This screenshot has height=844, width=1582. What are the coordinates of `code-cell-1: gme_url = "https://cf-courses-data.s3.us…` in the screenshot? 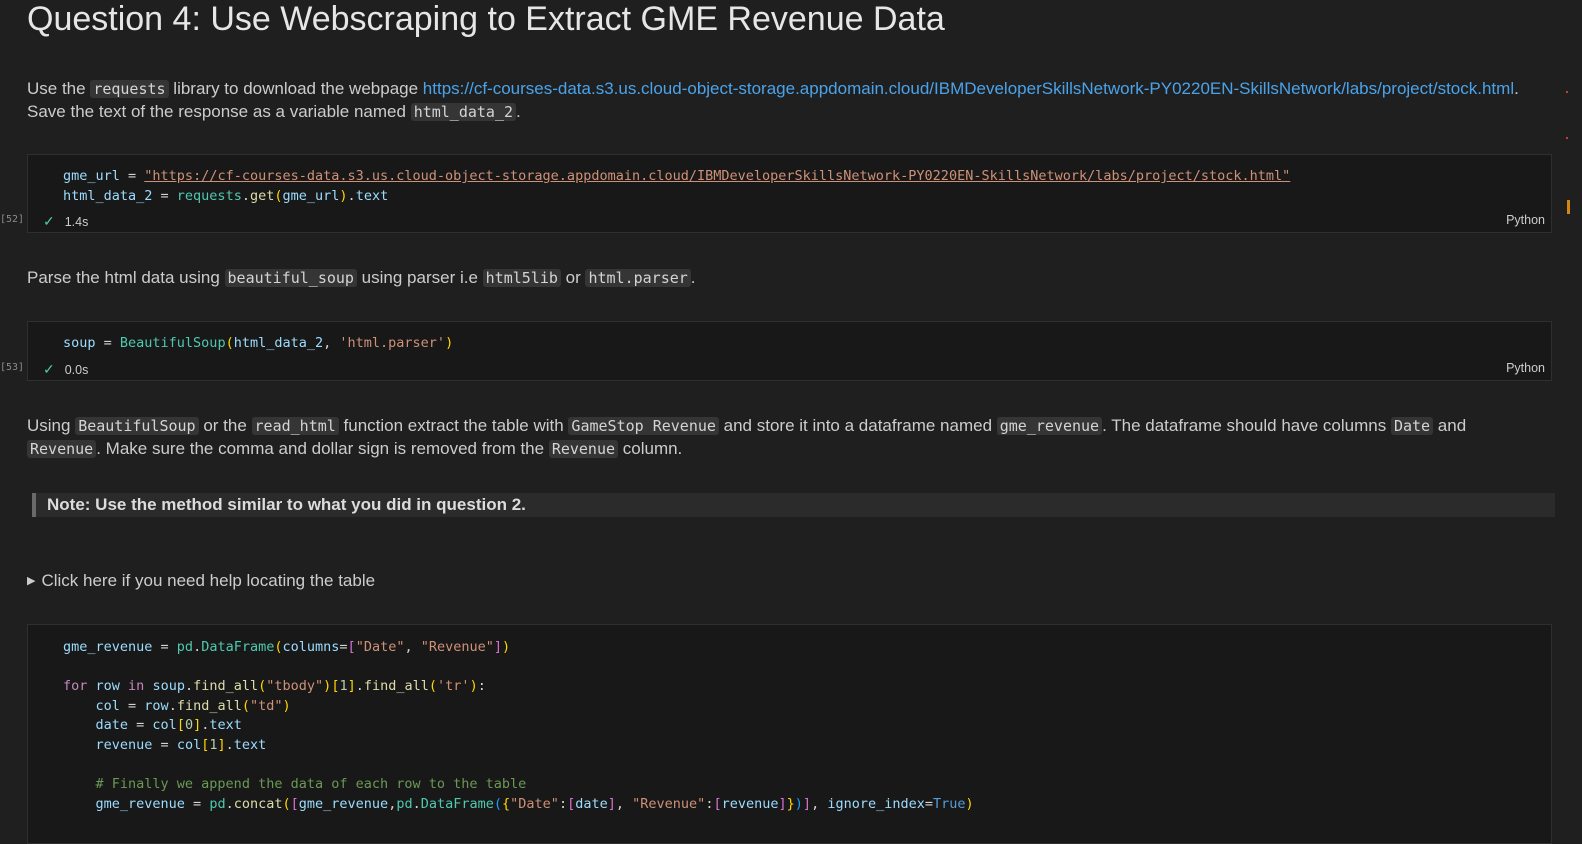 It's located at (789, 193).